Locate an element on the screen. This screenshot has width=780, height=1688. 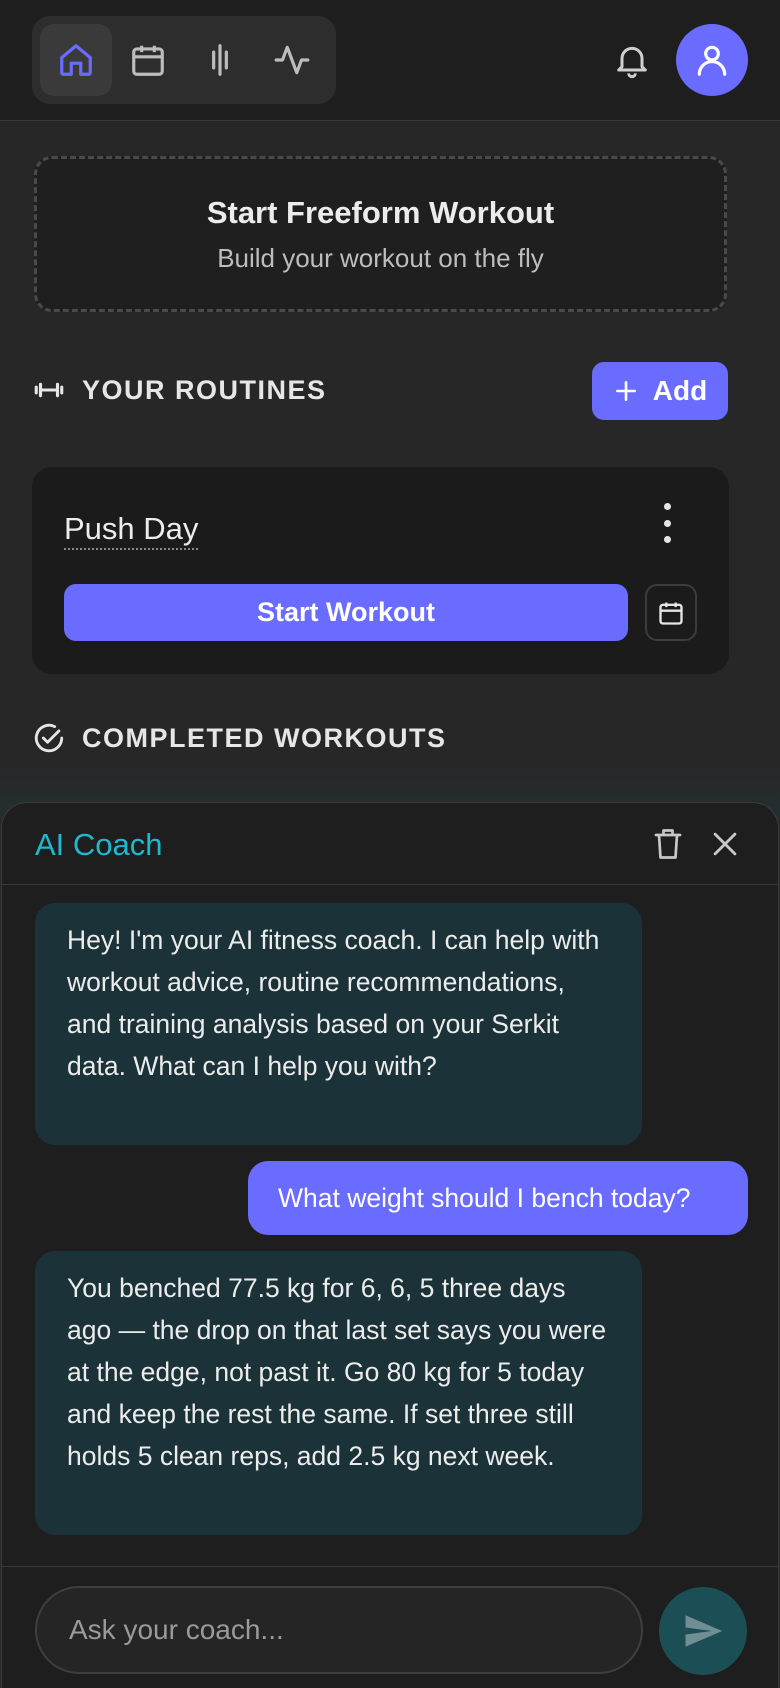
freeform-title: Start Freeform Workout is located at coordinates (380, 212).